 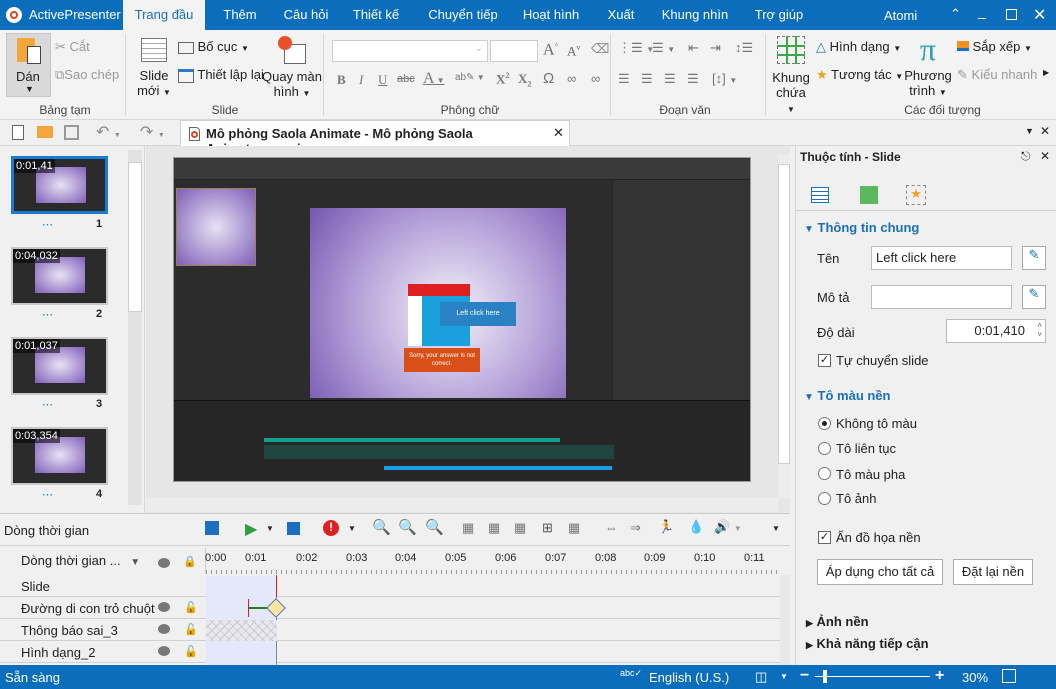 I want to click on strikethrough-button: abc, so click(x=406, y=79).